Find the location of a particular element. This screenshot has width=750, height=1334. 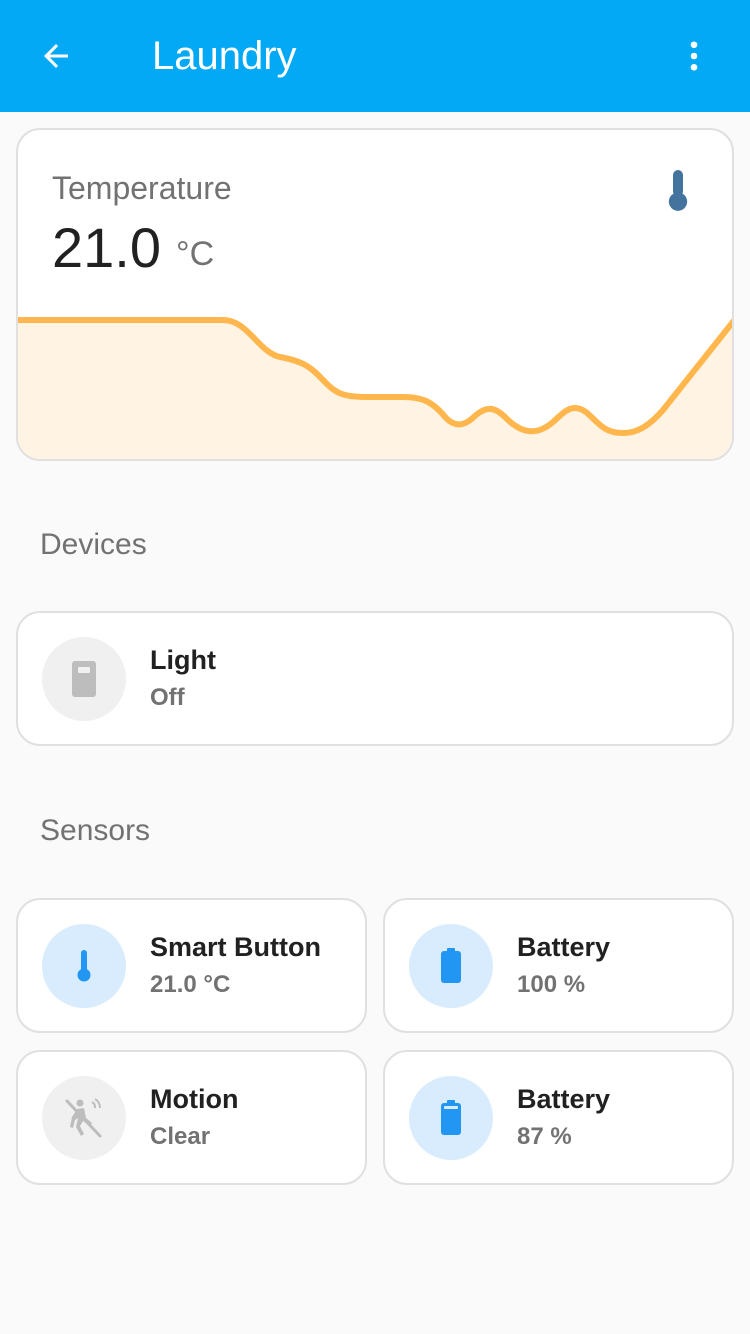

dots-vertical-icon is located at coordinates (694, 56).